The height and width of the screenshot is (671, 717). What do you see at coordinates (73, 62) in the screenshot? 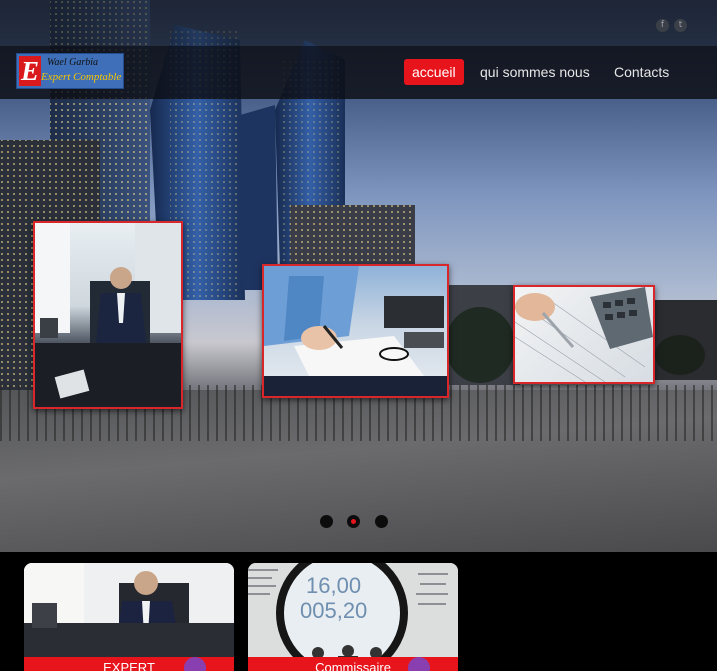
I see `logo-name: Wael Garbia` at bounding box center [73, 62].